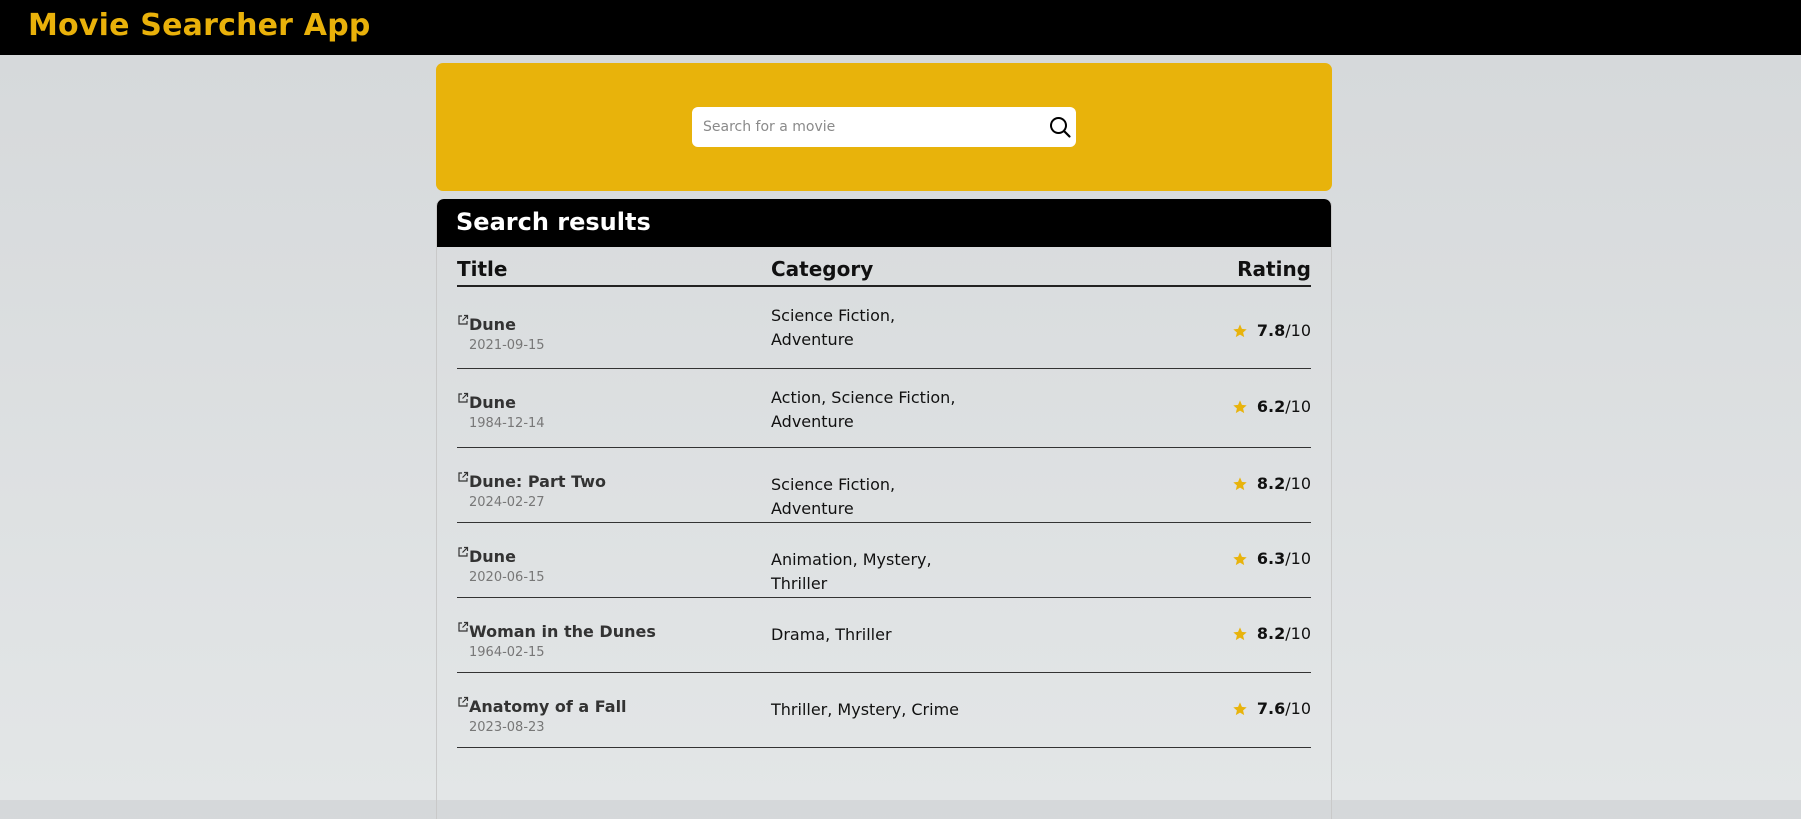  I want to click on column-header-title: Title, so click(482, 269).